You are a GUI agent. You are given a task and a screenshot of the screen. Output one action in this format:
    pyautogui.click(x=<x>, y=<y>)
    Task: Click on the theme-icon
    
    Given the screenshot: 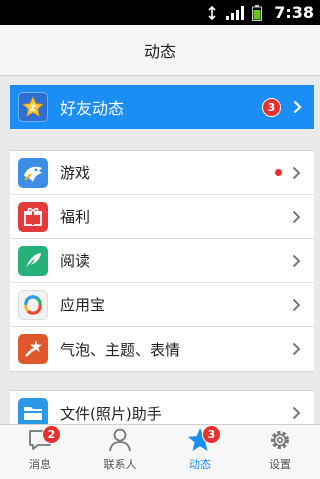 What is the action you would take?
    pyautogui.click(x=33, y=349)
    